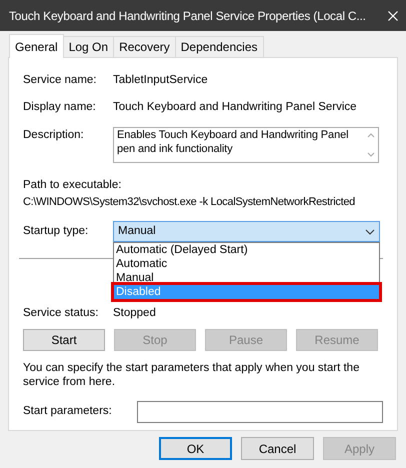 The height and width of the screenshot is (468, 406). Describe the element at coordinates (64, 339) in the screenshot. I see `service-button: Start` at that location.